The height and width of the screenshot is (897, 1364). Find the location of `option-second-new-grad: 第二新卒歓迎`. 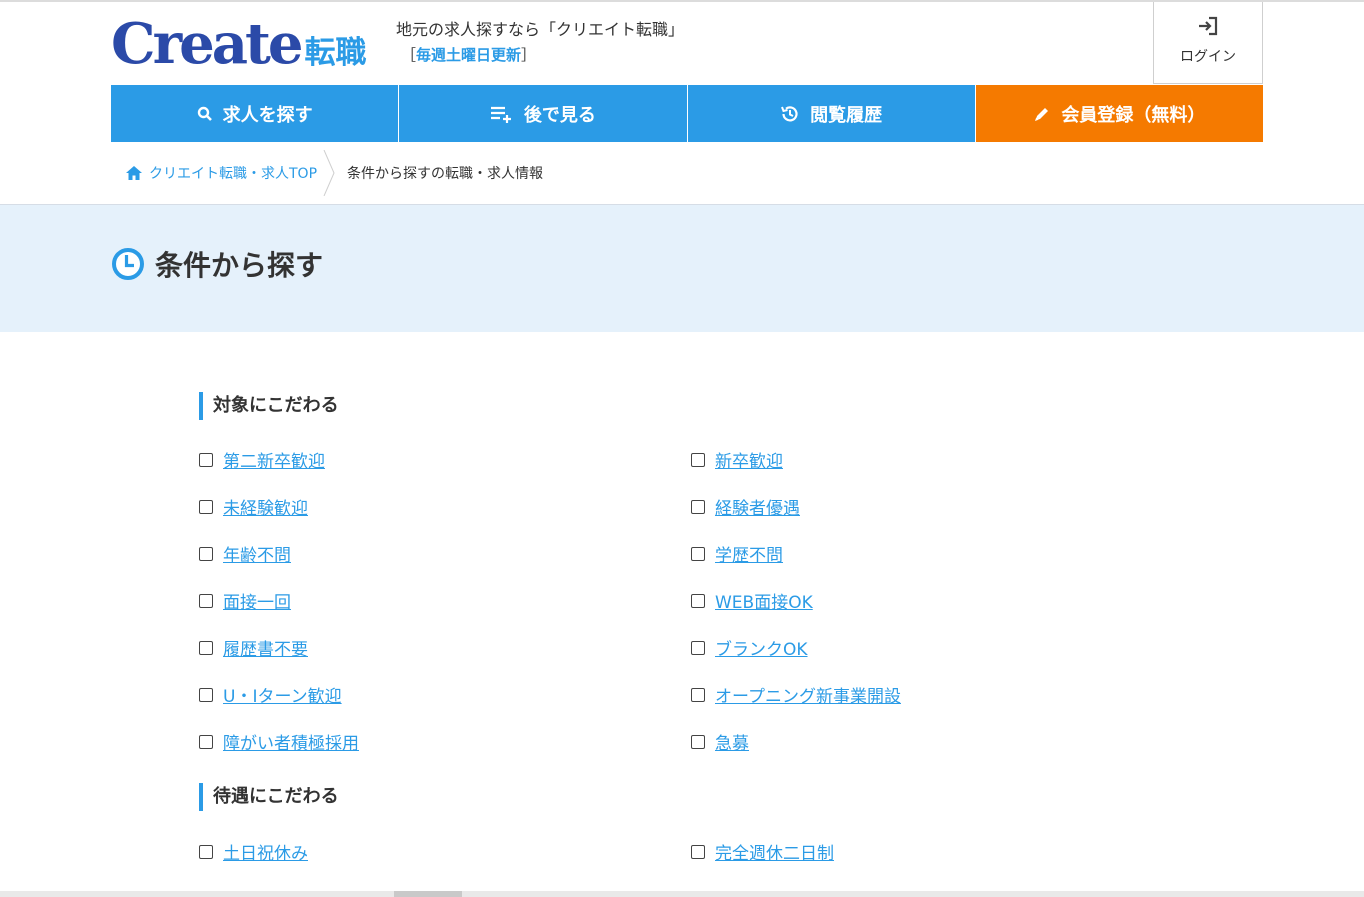

option-second-new-grad: 第二新卒歓迎 is located at coordinates (262, 459).